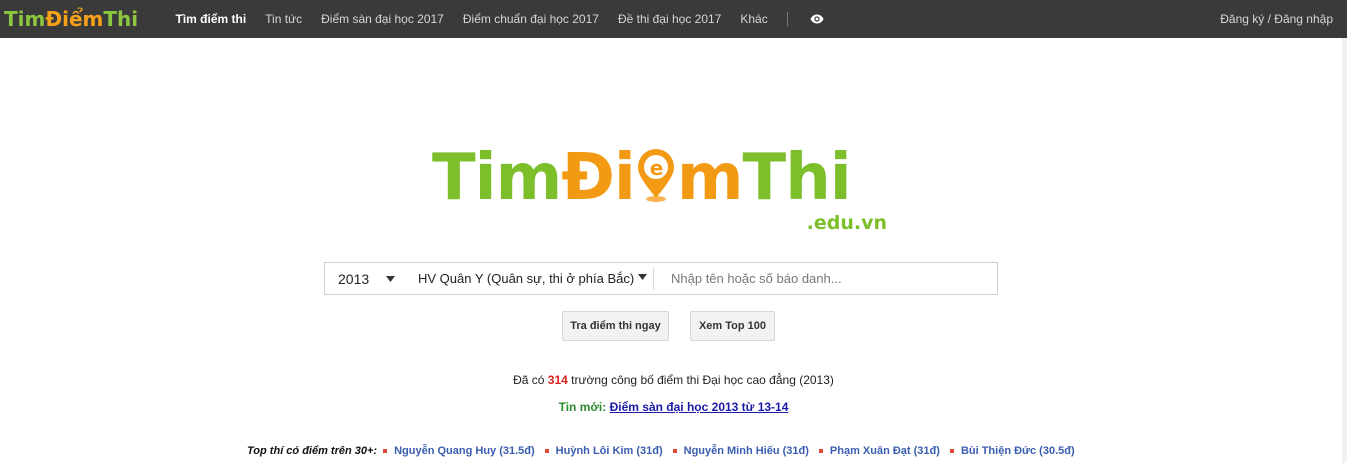 The width and height of the screenshot is (1347, 463). Describe the element at coordinates (797, 178) in the screenshot. I see `logo-word-thi: Thi` at that location.